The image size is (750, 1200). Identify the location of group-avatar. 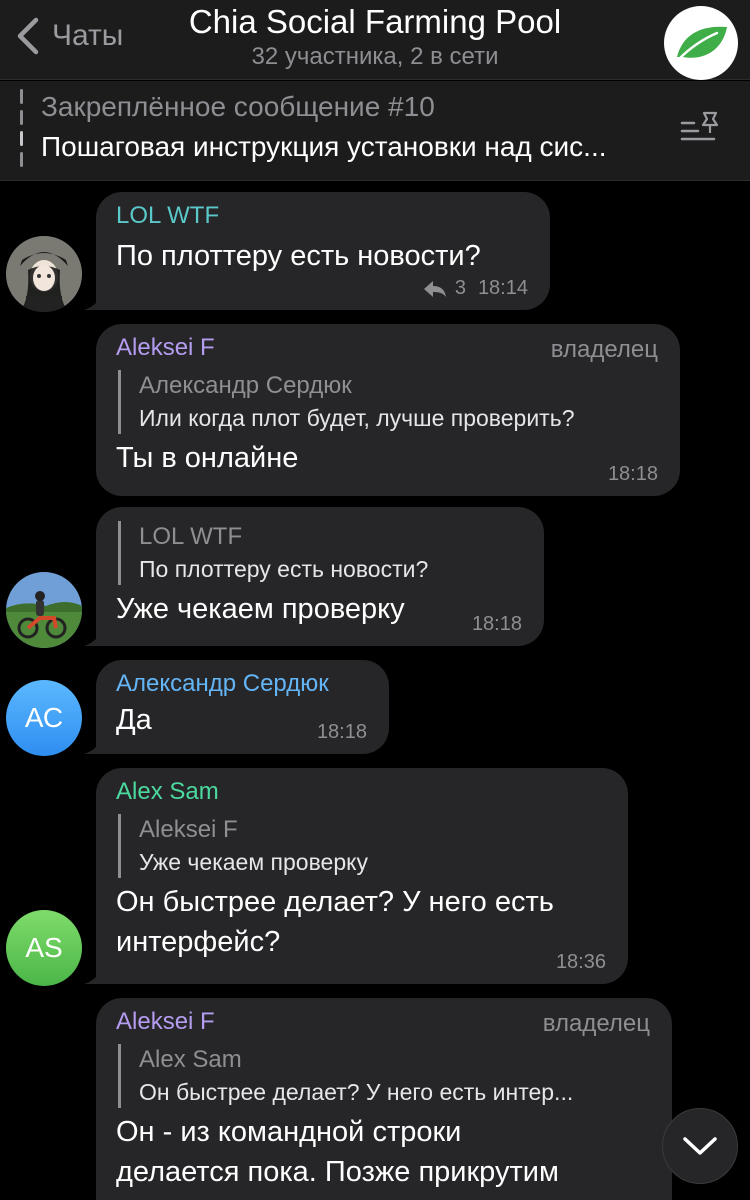
(701, 43).